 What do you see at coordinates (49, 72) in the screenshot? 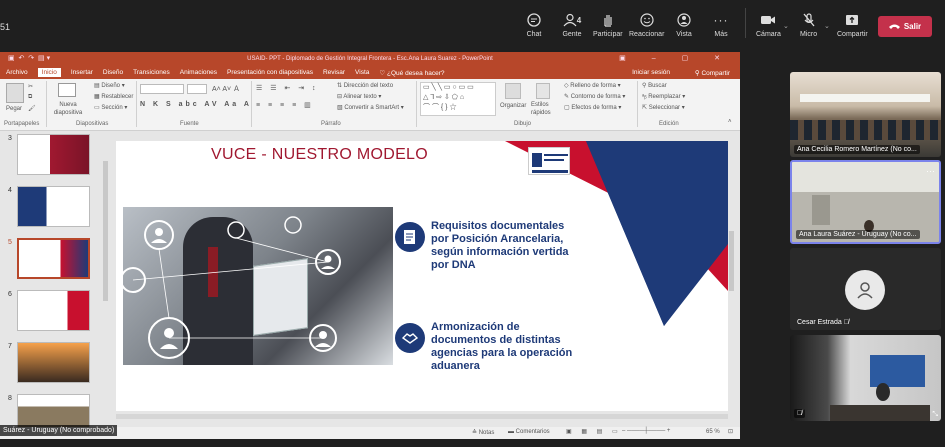
I see `menu-inicio: Inicio` at bounding box center [49, 72].